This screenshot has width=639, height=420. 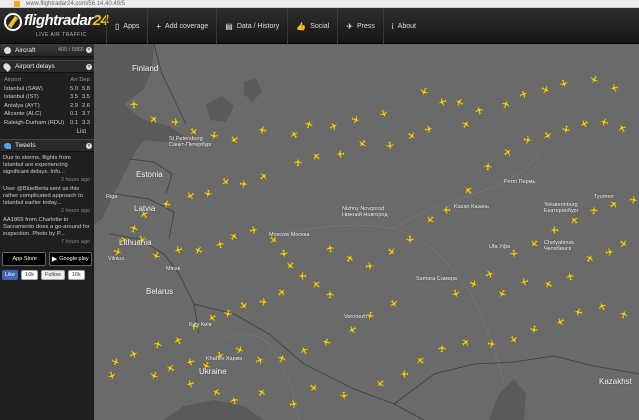 What do you see at coordinates (25, 145) in the screenshot?
I see `tweets-label: Tweets` at bounding box center [25, 145].